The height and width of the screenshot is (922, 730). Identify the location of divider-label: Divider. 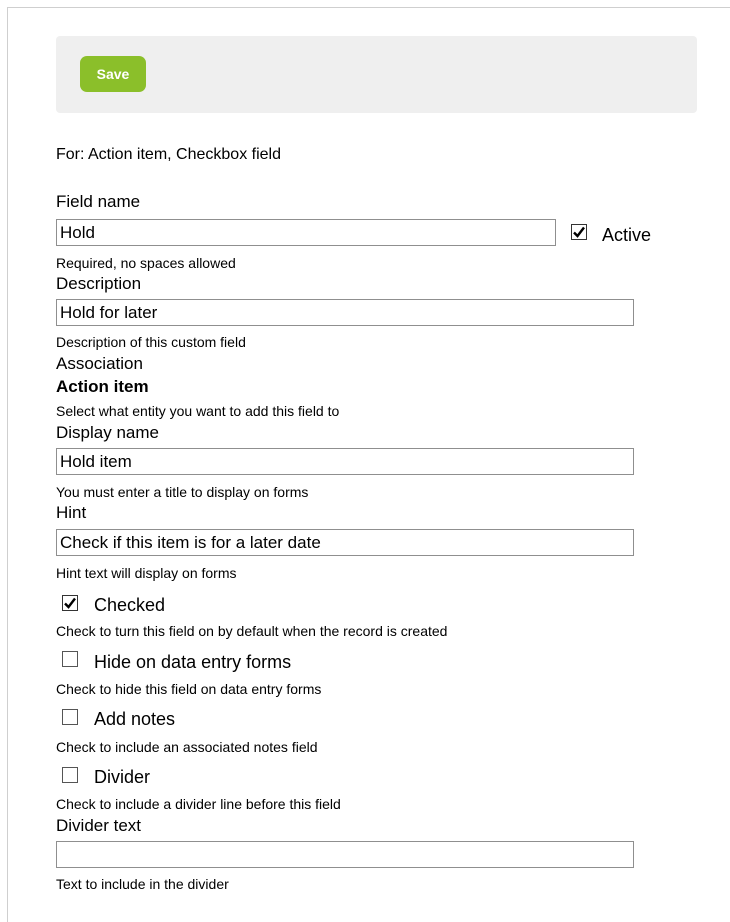
(122, 777).